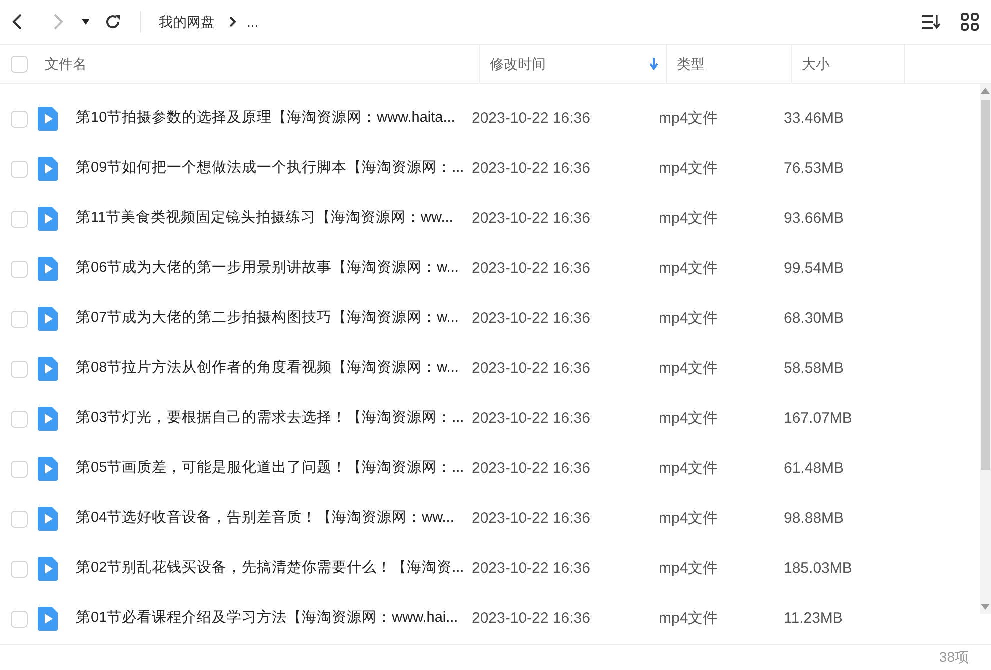 Image resolution: width=991 pixels, height=670 pixels. I want to click on file-size: 76.53MB, so click(814, 168).